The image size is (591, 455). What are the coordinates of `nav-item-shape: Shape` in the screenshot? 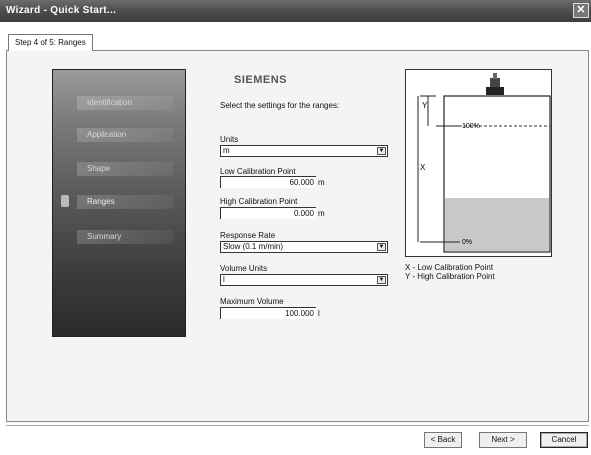 It's located at (125, 169).